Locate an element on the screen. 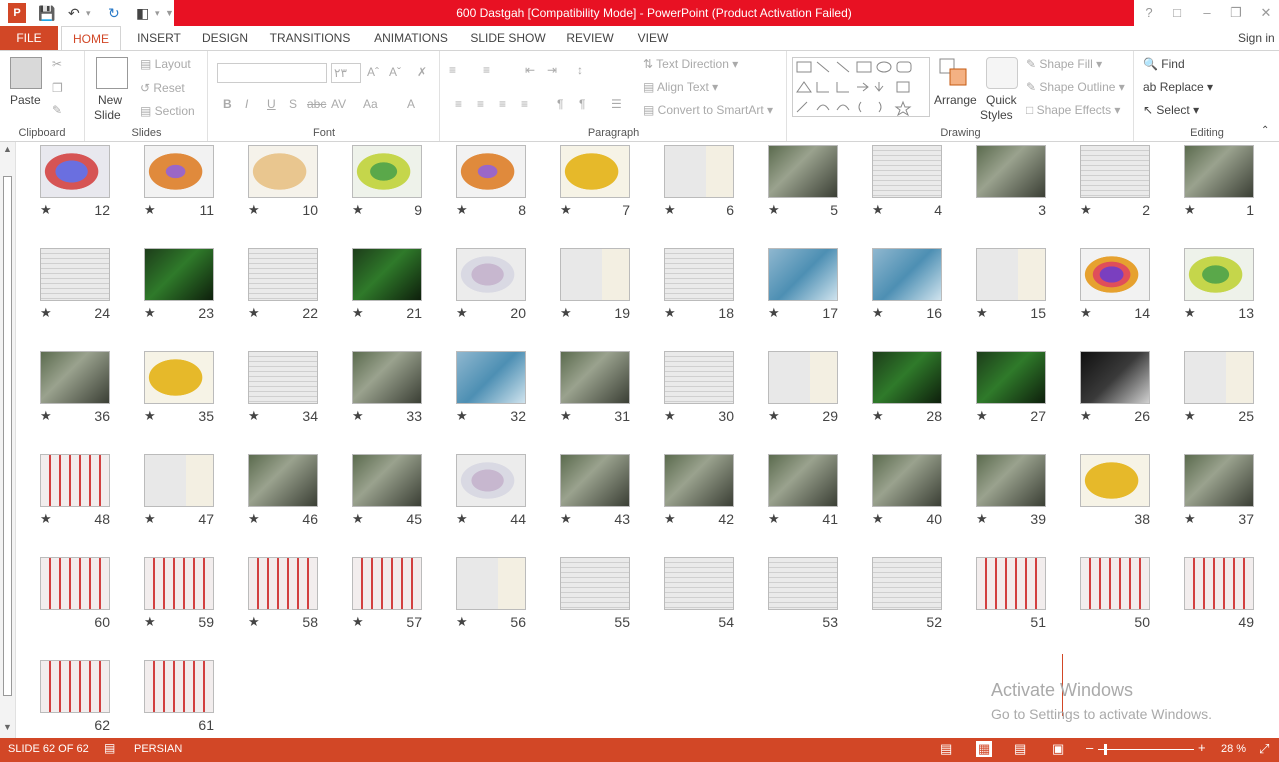 The height and width of the screenshot is (762, 1279). cut-icon: ✂ is located at coordinates (57, 64).